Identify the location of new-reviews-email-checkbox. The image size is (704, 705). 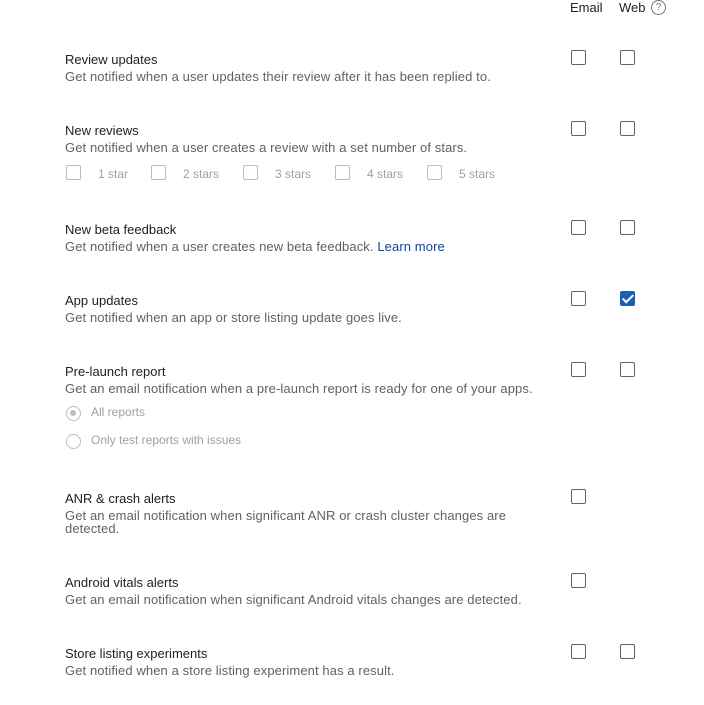
(578, 128).